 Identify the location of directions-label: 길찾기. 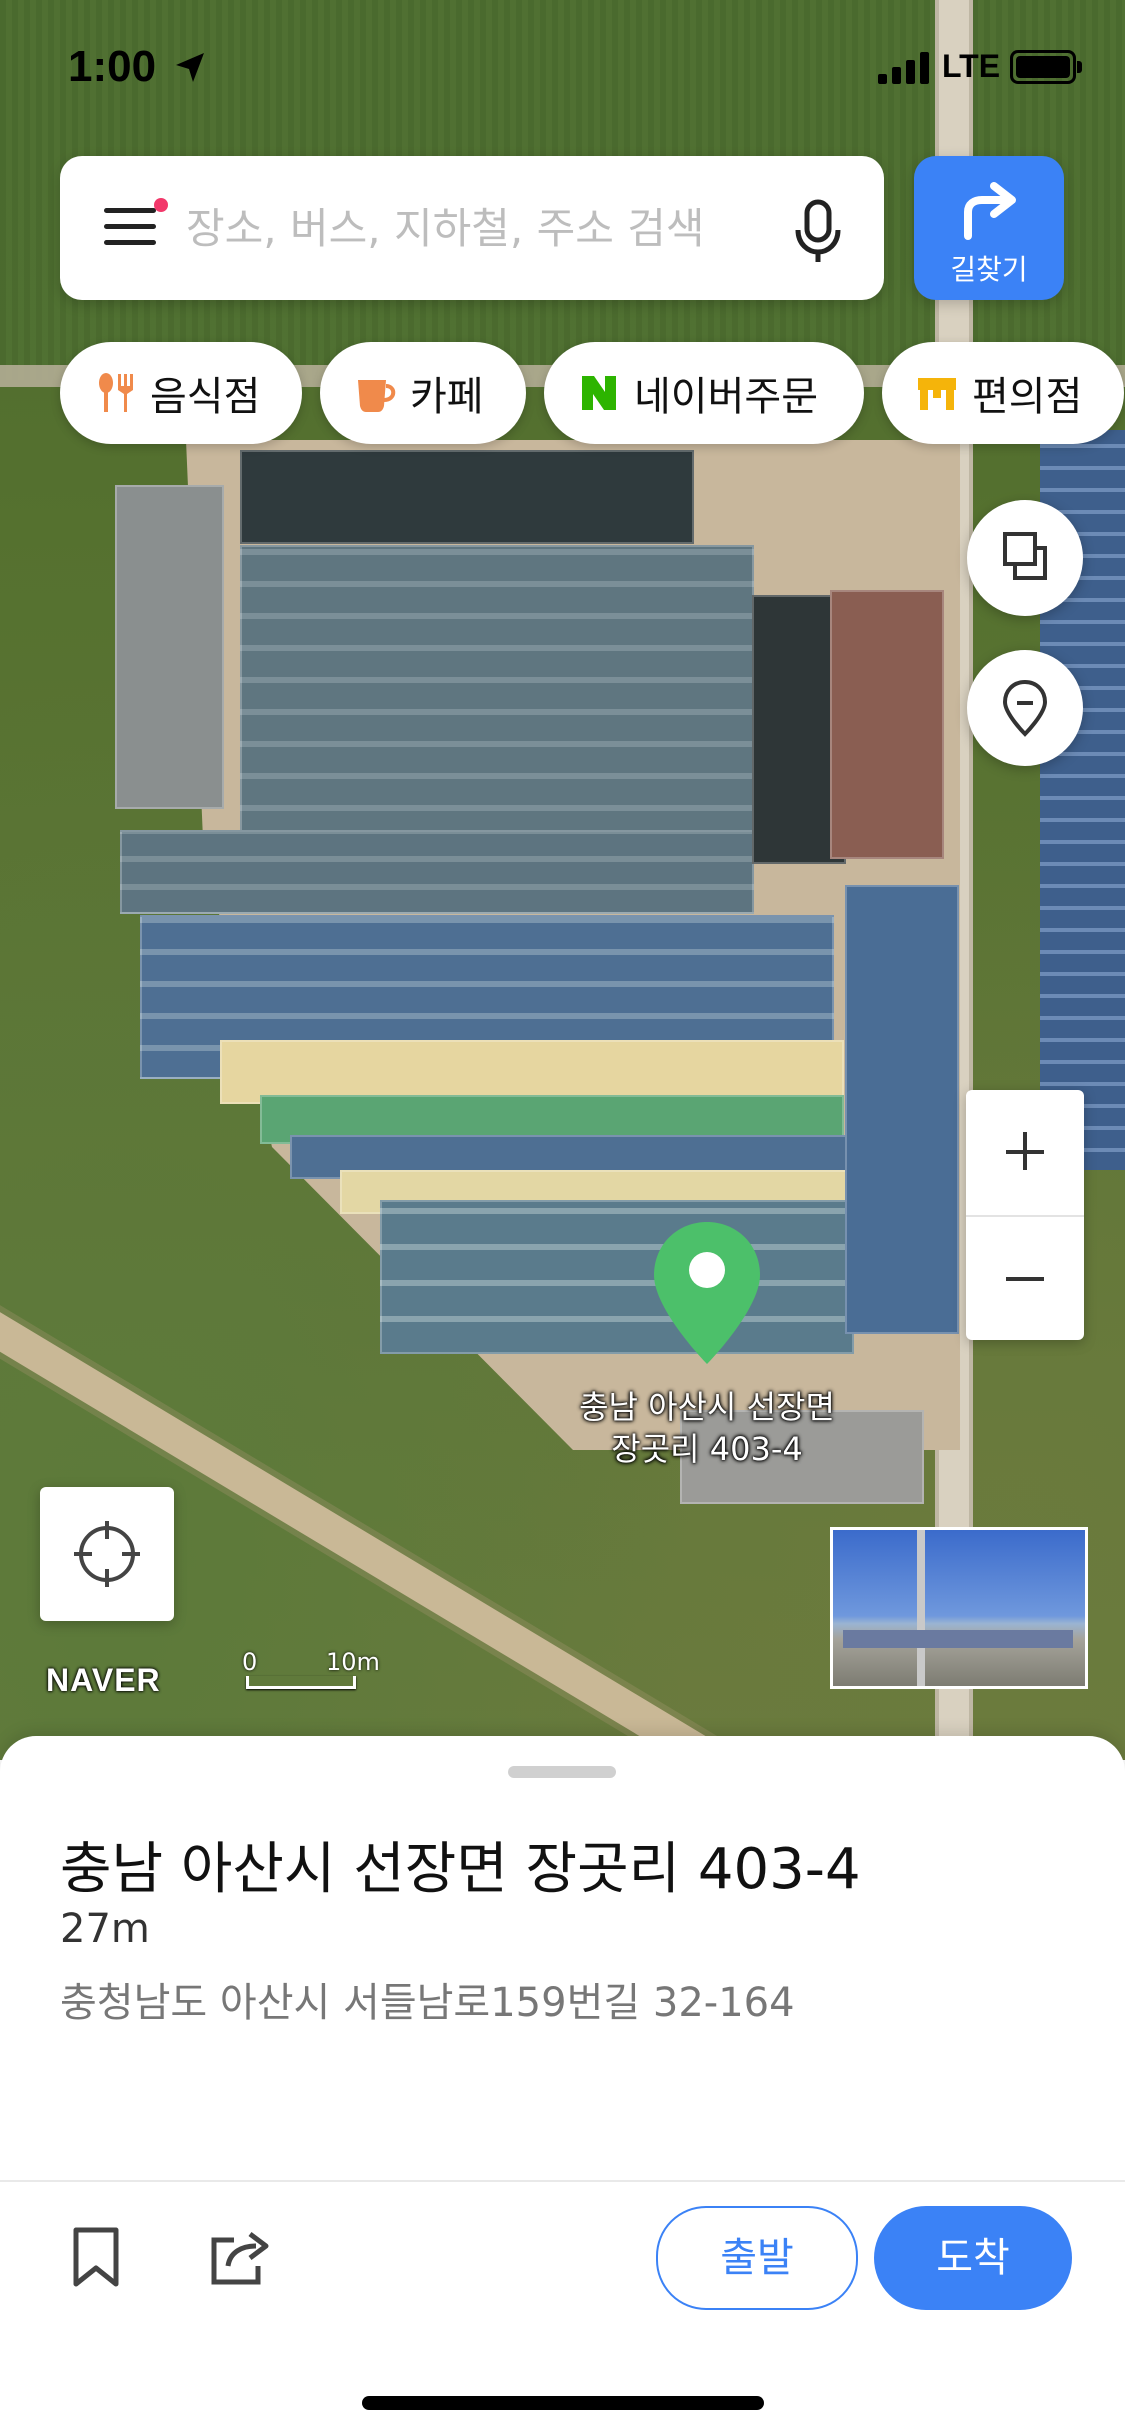
(989, 269).